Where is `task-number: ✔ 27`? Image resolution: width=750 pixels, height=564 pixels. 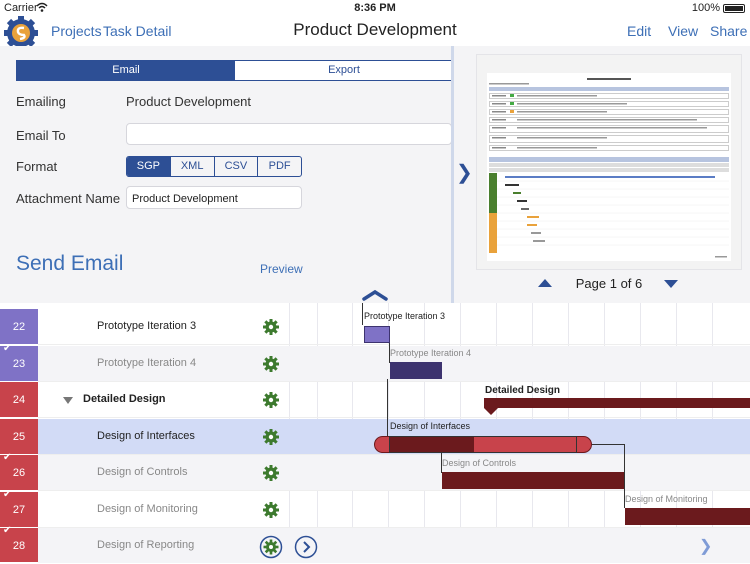
task-number: ✔ 27 is located at coordinates (19, 508).